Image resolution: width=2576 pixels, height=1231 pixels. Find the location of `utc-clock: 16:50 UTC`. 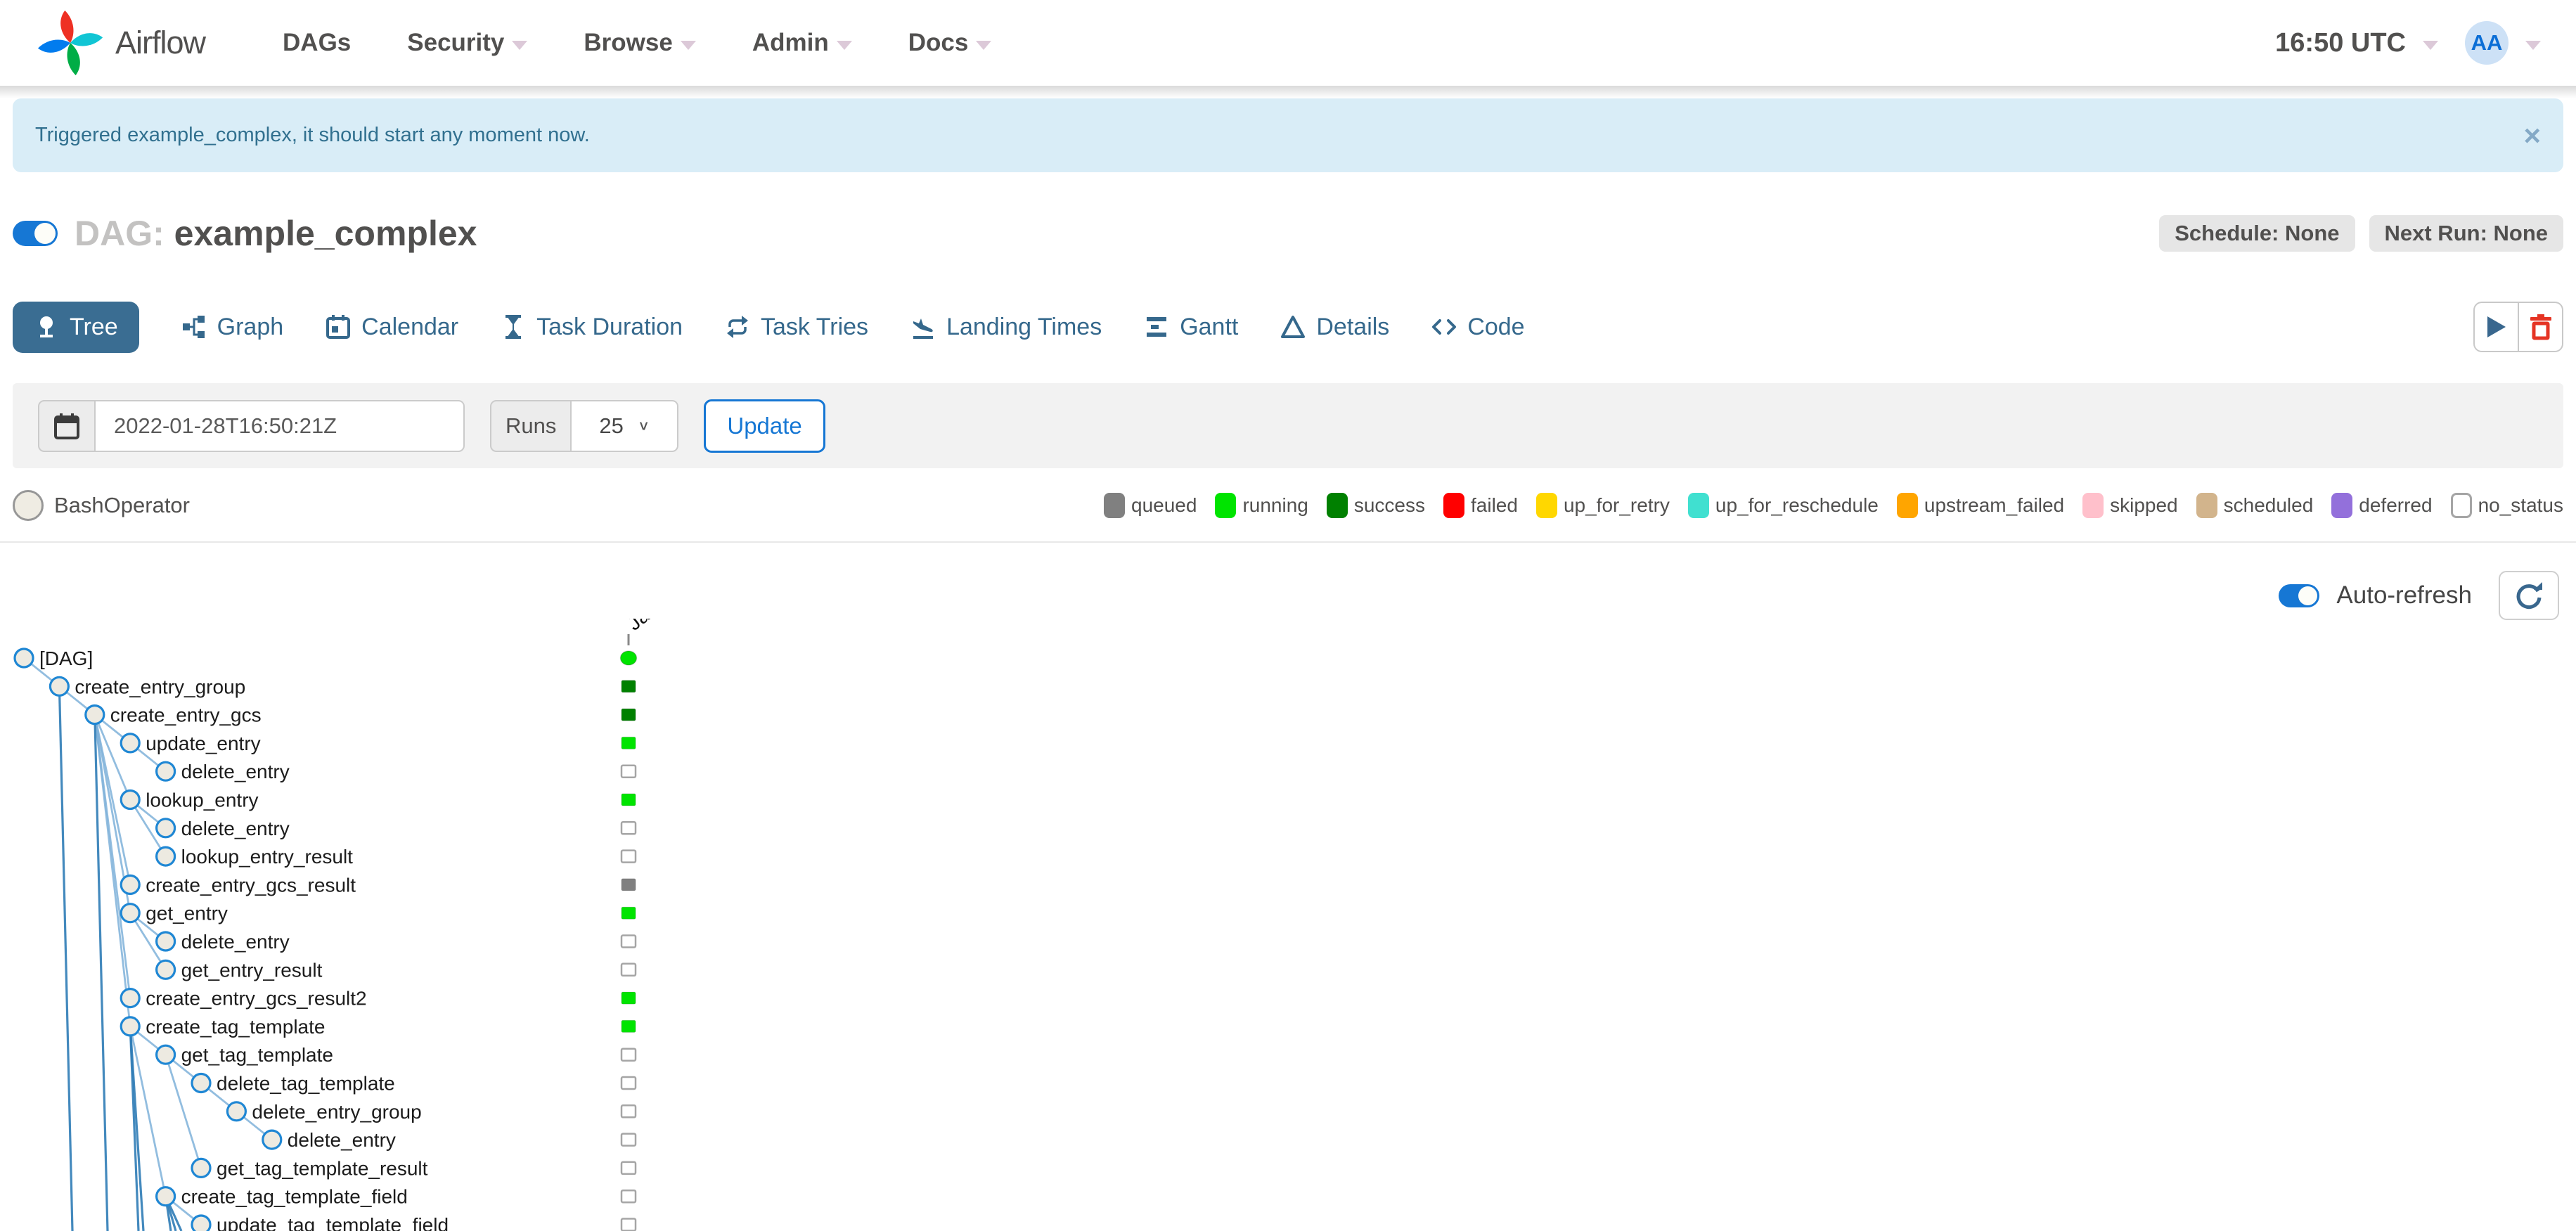

utc-clock: 16:50 UTC is located at coordinates (2340, 43).